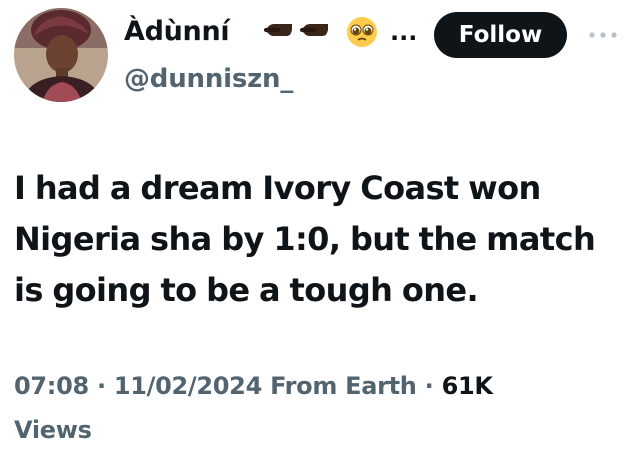 The image size is (629, 452). Describe the element at coordinates (343, 386) in the screenshot. I see `tweet-source: From Earth` at that location.